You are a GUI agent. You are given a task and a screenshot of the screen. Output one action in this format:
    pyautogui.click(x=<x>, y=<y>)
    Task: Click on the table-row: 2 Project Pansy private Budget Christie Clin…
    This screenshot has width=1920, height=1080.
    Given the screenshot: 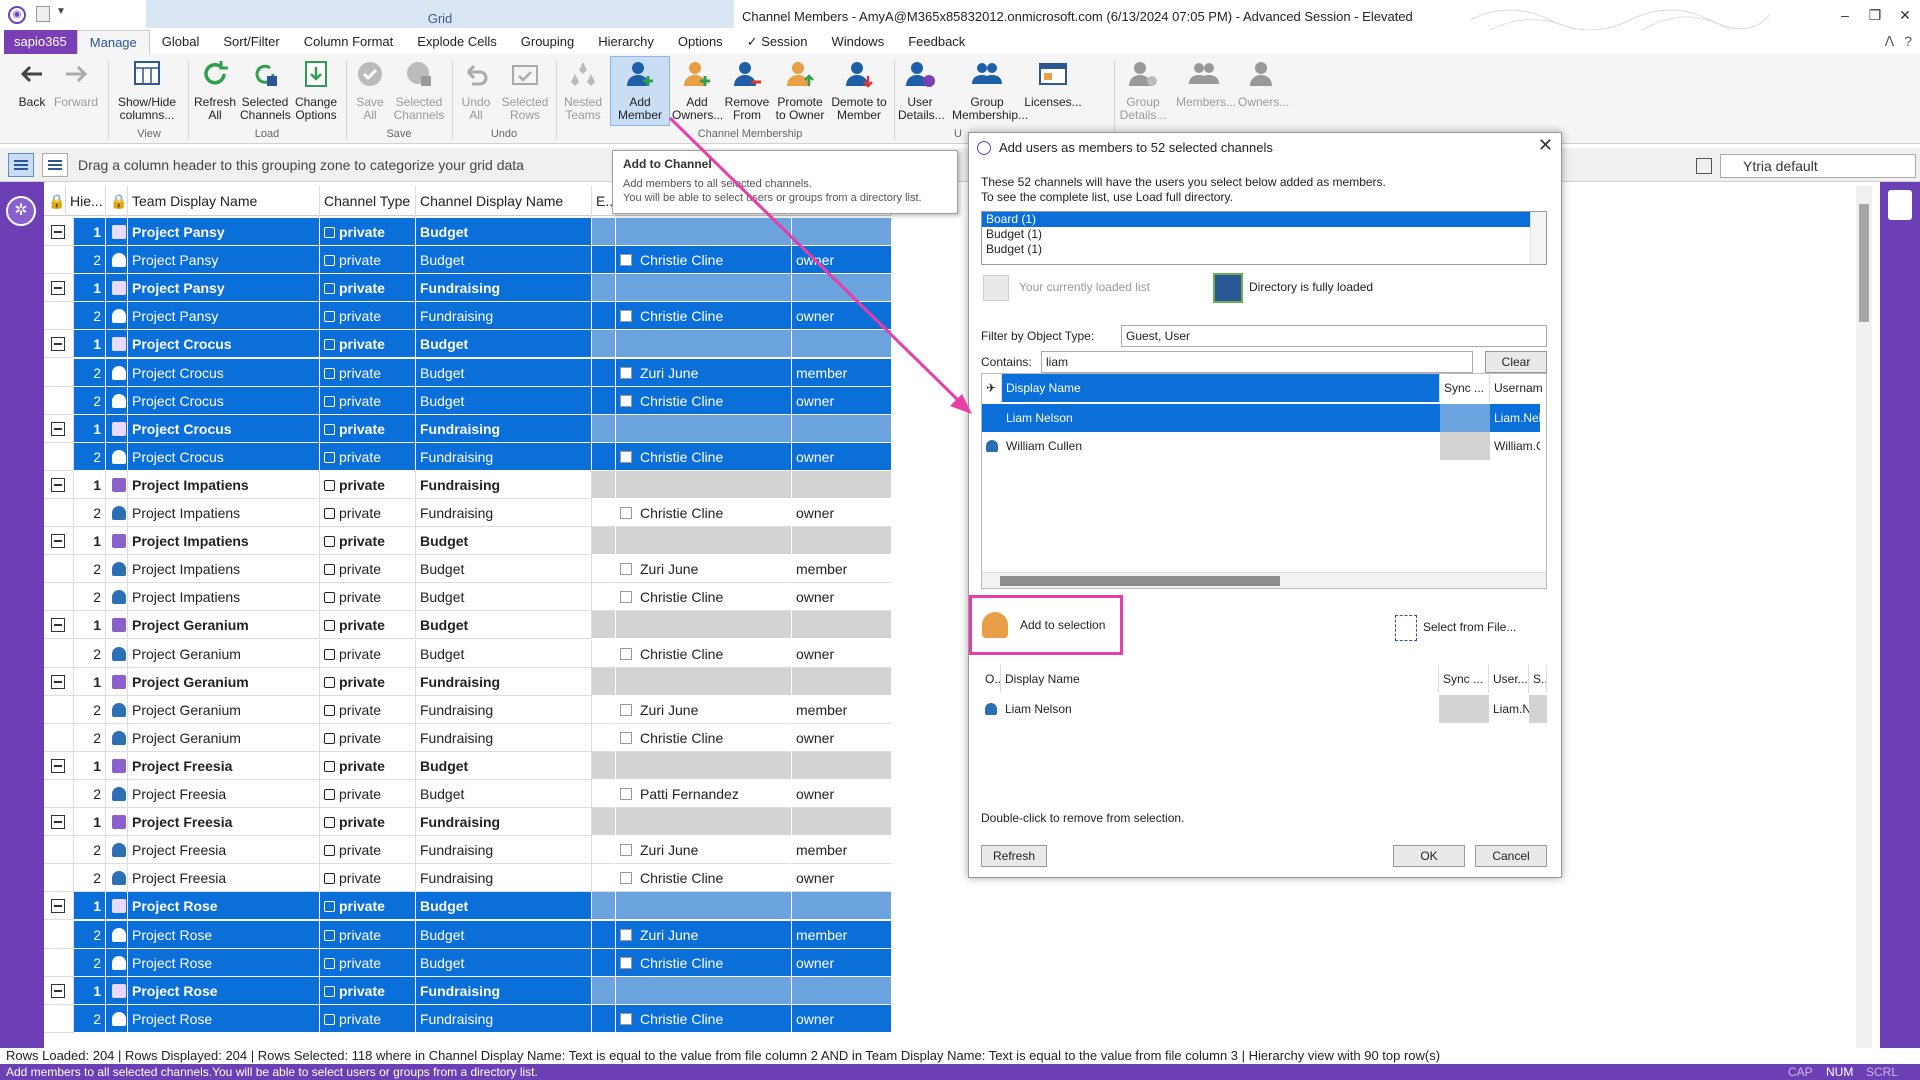 What is the action you would take?
    pyautogui.click(x=468, y=260)
    